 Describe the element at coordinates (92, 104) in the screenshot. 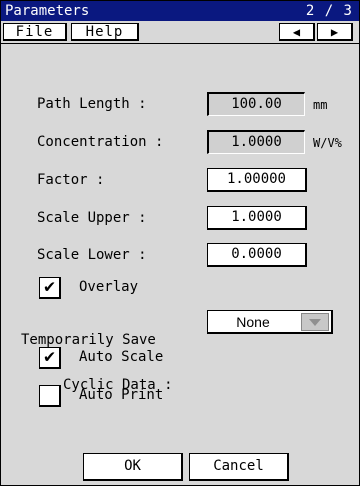

I see `path-length-label: Path Length :` at that location.